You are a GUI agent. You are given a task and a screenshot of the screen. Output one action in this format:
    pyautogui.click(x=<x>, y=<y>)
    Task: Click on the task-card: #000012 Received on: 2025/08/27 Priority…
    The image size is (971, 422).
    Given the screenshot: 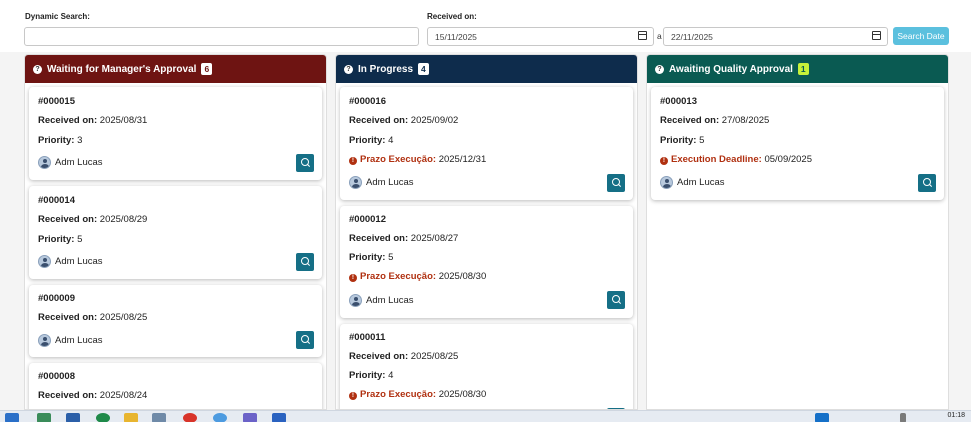 What is the action you would take?
    pyautogui.click(x=486, y=262)
    